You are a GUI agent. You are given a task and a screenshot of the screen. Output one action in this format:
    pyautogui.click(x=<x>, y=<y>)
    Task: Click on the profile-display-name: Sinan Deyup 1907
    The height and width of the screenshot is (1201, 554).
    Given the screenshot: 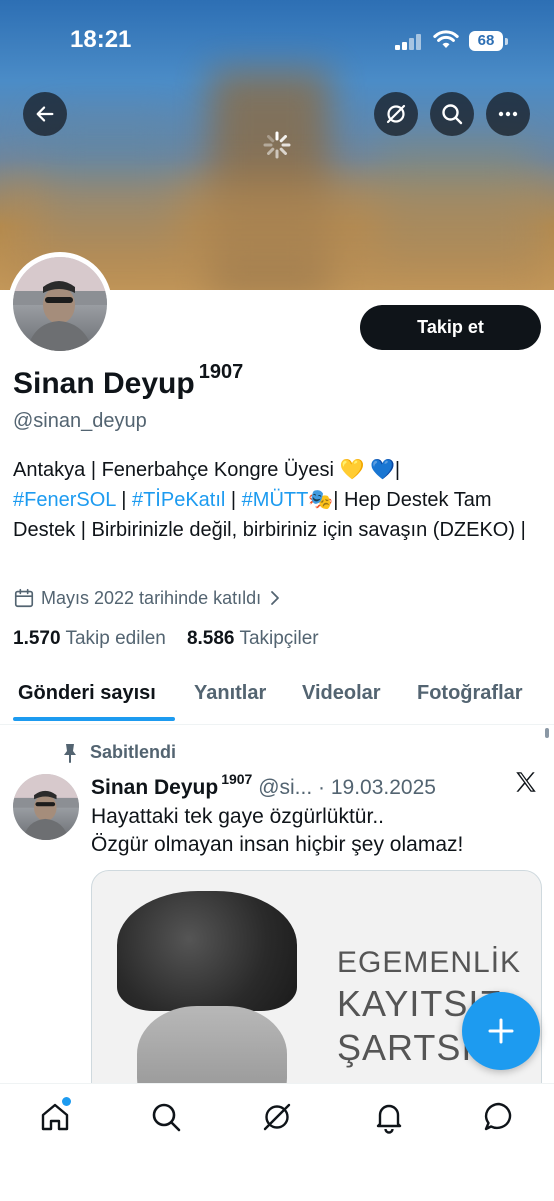 What is the action you would take?
    pyautogui.click(x=128, y=381)
    